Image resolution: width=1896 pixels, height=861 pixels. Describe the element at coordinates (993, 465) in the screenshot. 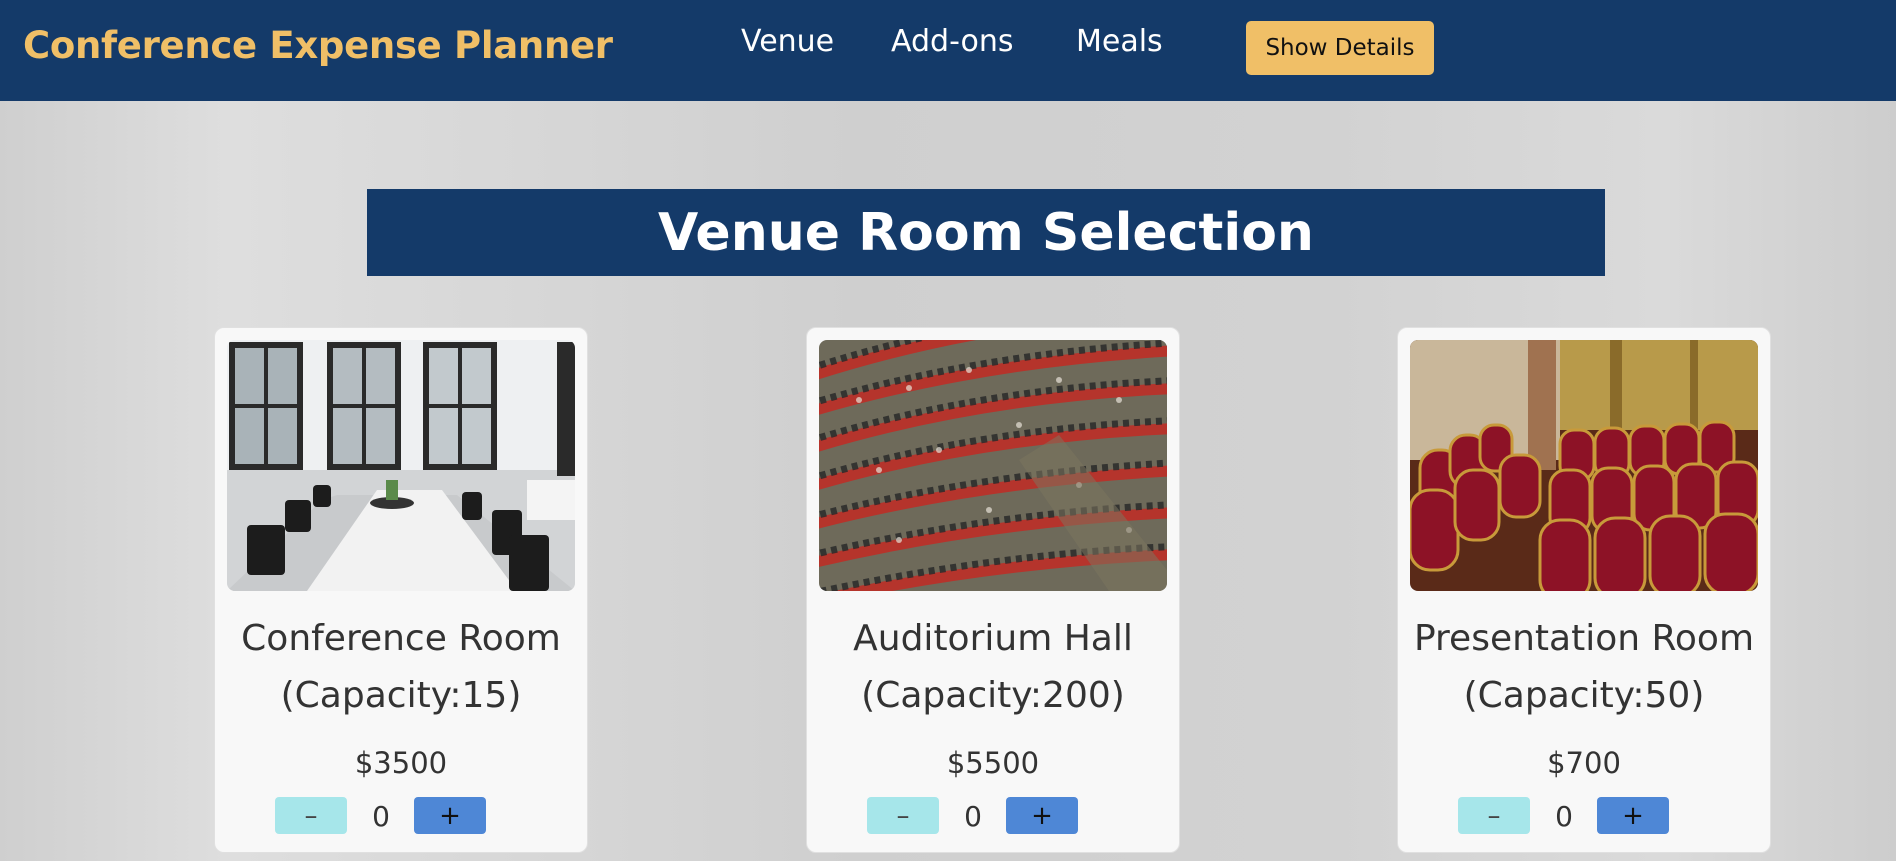

I see `auditorium-hall-photo` at that location.